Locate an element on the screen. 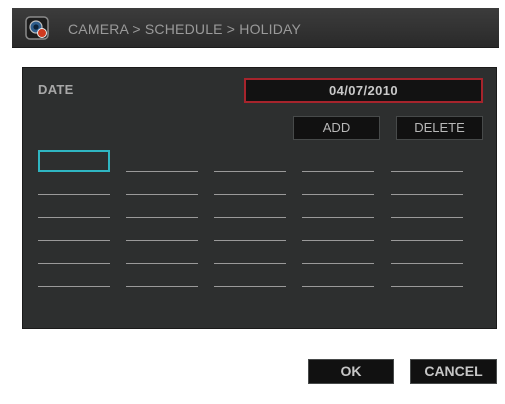 Image resolution: width=505 pixels, height=404 pixels. window-title: CAMERA > SCHEDULE > HOLIDAY is located at coordinates (185, 29).